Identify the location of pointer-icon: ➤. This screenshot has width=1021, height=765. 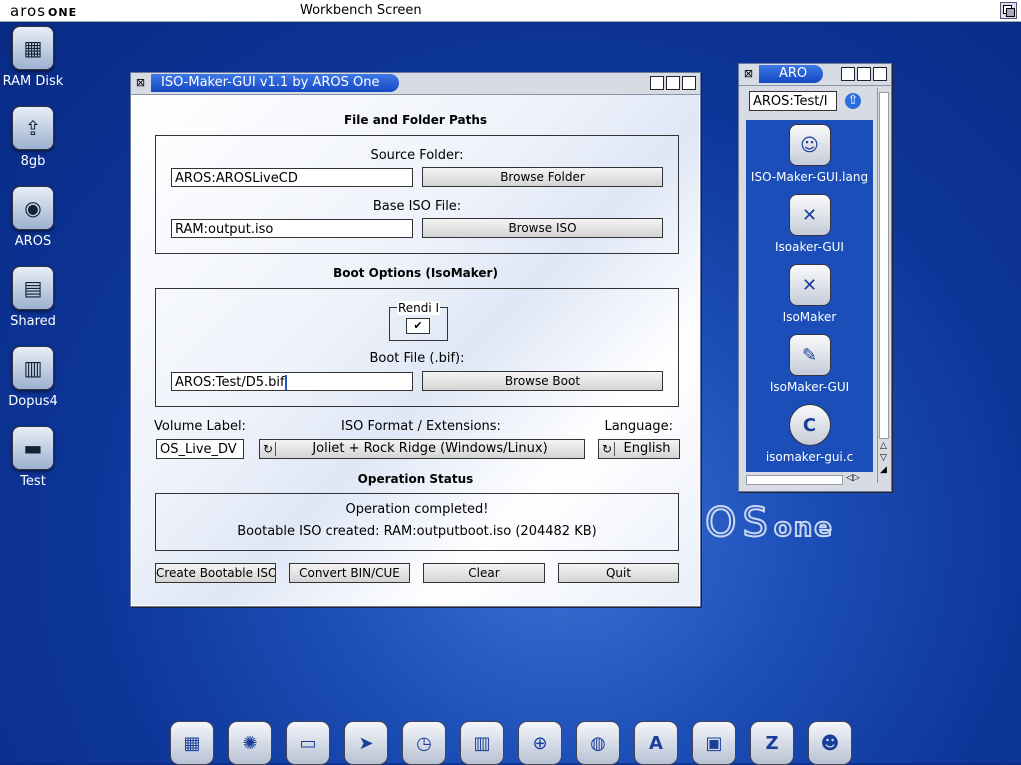
(366, 743).